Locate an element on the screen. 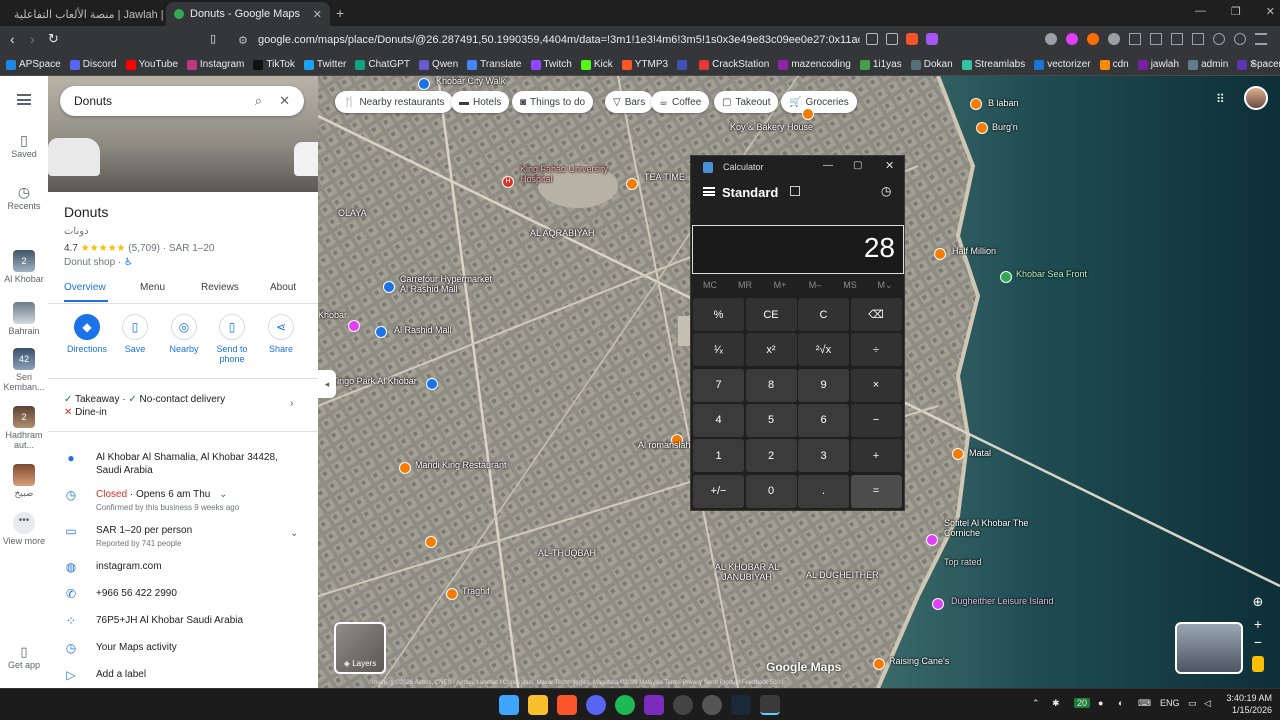 The height and width of the screenshot is (720, 1280). calc-key-backspace: ⌫ is located at coordinates (876, 314).